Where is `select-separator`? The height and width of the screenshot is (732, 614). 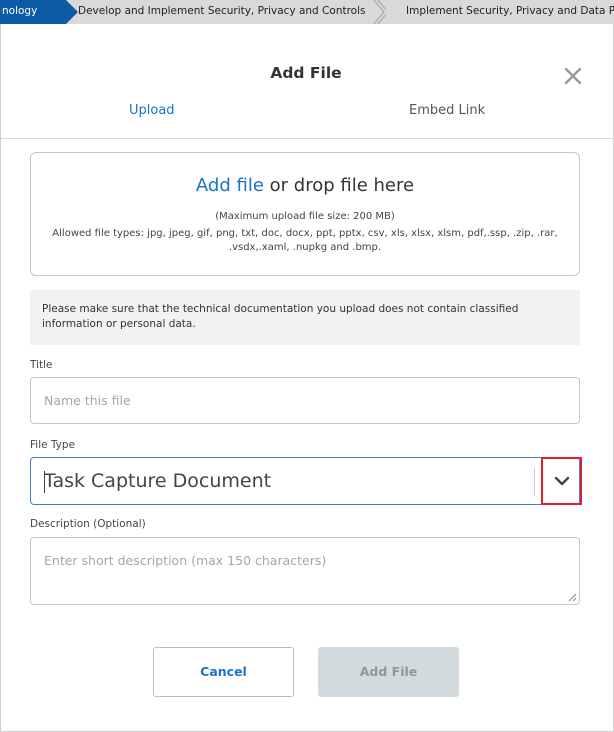
select-separator is located at coordinates (534, 482).